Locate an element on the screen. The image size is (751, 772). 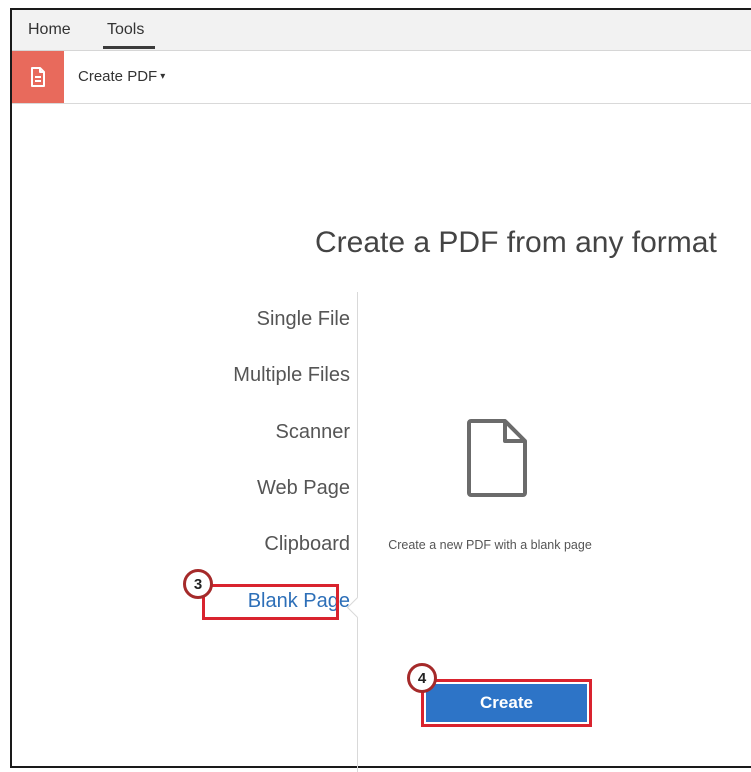
active-tab-indicator is located at coordinates (129, 47).